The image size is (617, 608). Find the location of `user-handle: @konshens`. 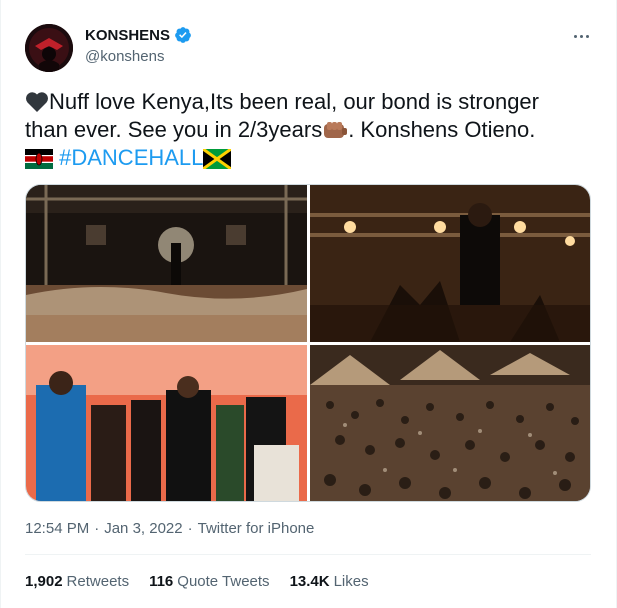

user-handle: @konshens is located at coordinates (124, 56).